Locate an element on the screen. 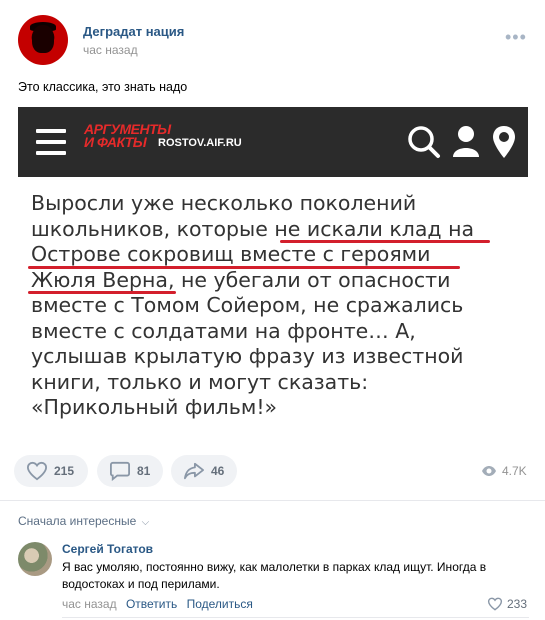 This screenshot has height=620, width=545. community-avatar is located at coordinates (43, 40).